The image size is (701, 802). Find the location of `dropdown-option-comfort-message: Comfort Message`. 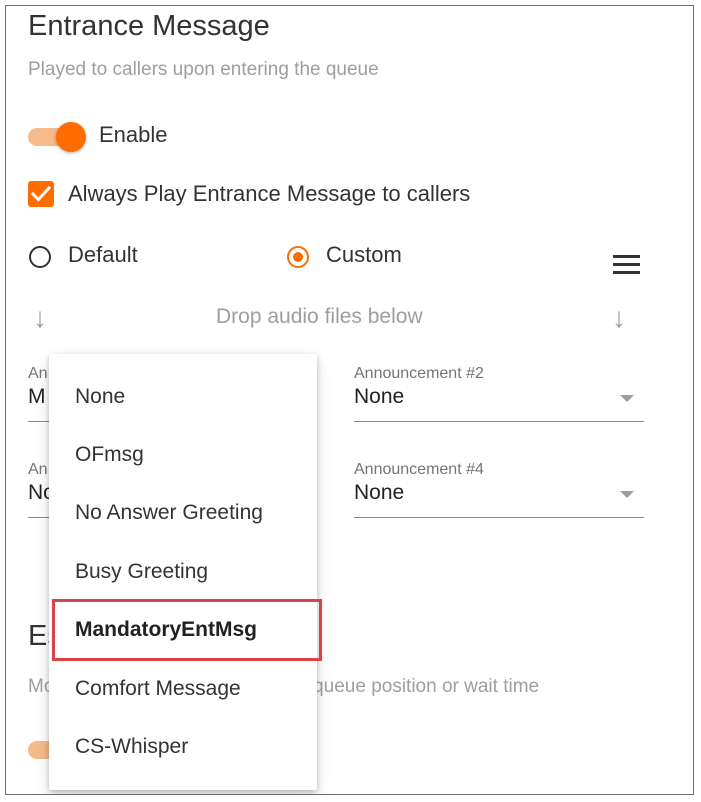

dropdown-option-comfort-message: Comfort Message is located at coordinates (183, 689).